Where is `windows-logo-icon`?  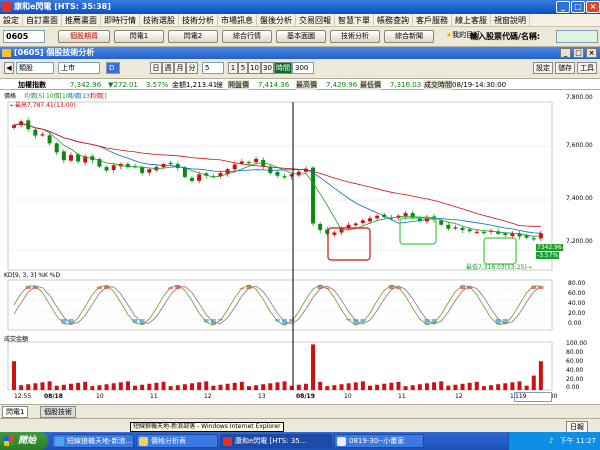 windows-logo-icon is located at coordinates (9, 441).